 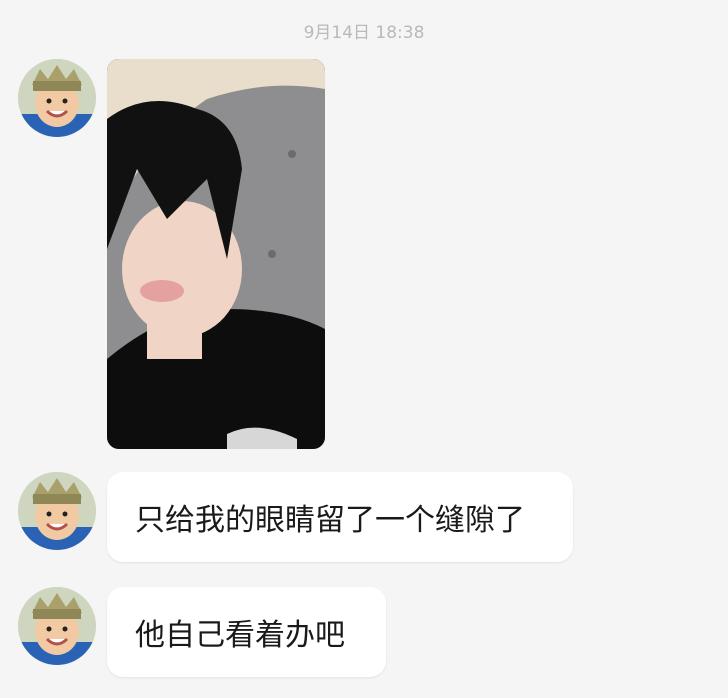 I want to click on message-text: 他自己看着办吧, so click(x=240, y=635).